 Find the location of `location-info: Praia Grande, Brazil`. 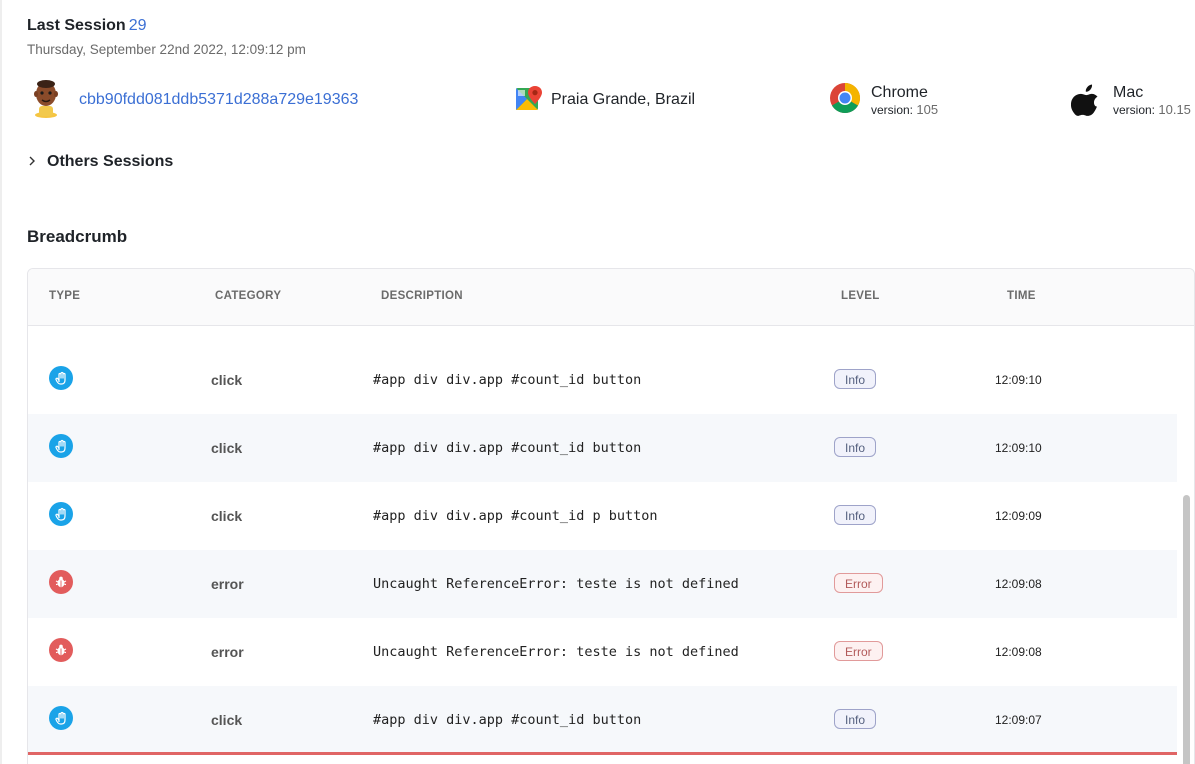

location-info: Praia Grande, Brazil is located at coordinates (605, 100).